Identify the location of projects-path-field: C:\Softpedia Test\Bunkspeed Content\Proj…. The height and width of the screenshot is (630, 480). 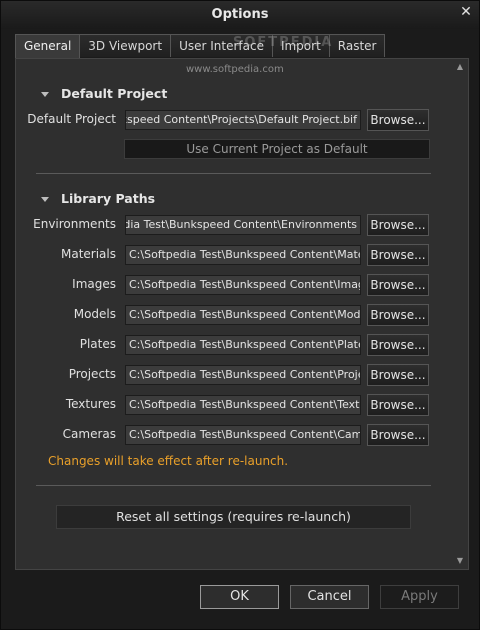
(243, 375).